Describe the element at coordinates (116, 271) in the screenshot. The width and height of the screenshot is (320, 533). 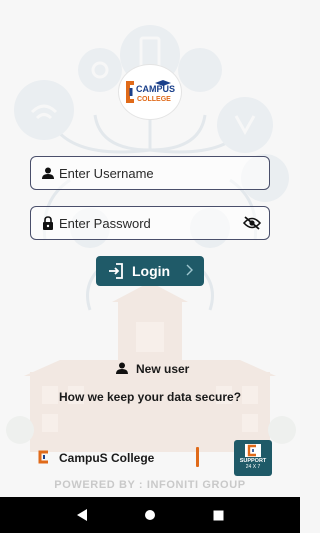
I see `login-icon` at that location.